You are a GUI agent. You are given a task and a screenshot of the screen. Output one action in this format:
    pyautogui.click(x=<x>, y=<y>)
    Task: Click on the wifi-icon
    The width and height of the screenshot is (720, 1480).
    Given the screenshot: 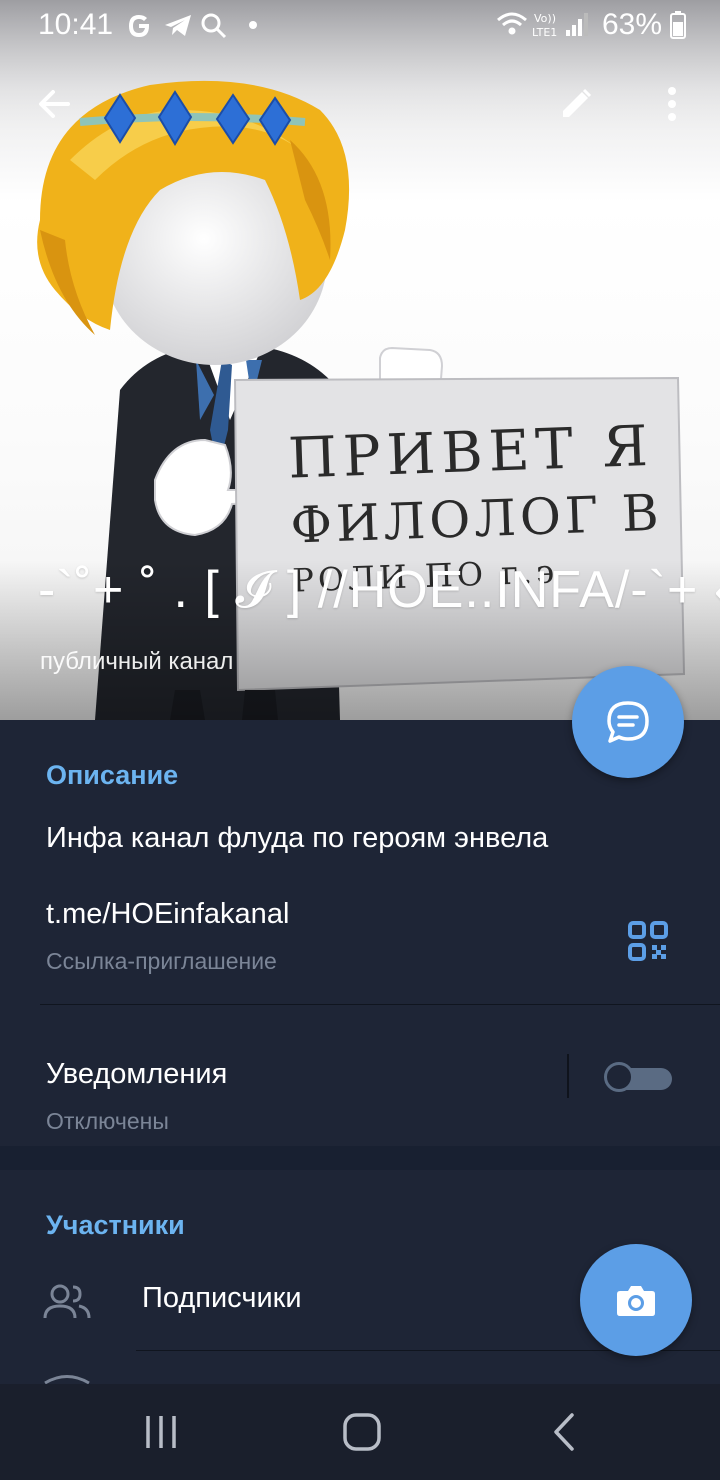 What is the action you would take?
    pyautogui.click(x=512, y=23)
    